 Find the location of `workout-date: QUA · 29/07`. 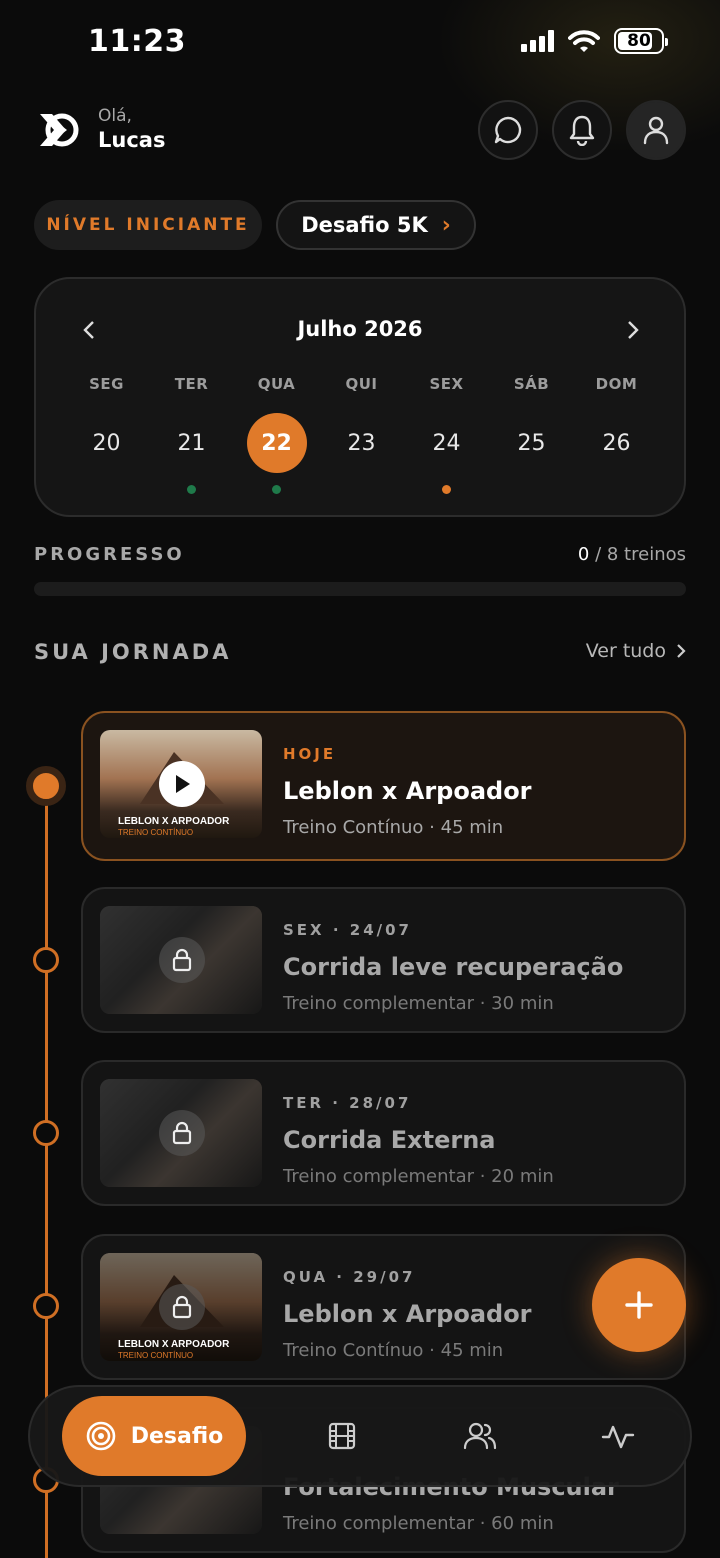

workout-date: QUA · 29/07 is located at coordinates (349, 1277).